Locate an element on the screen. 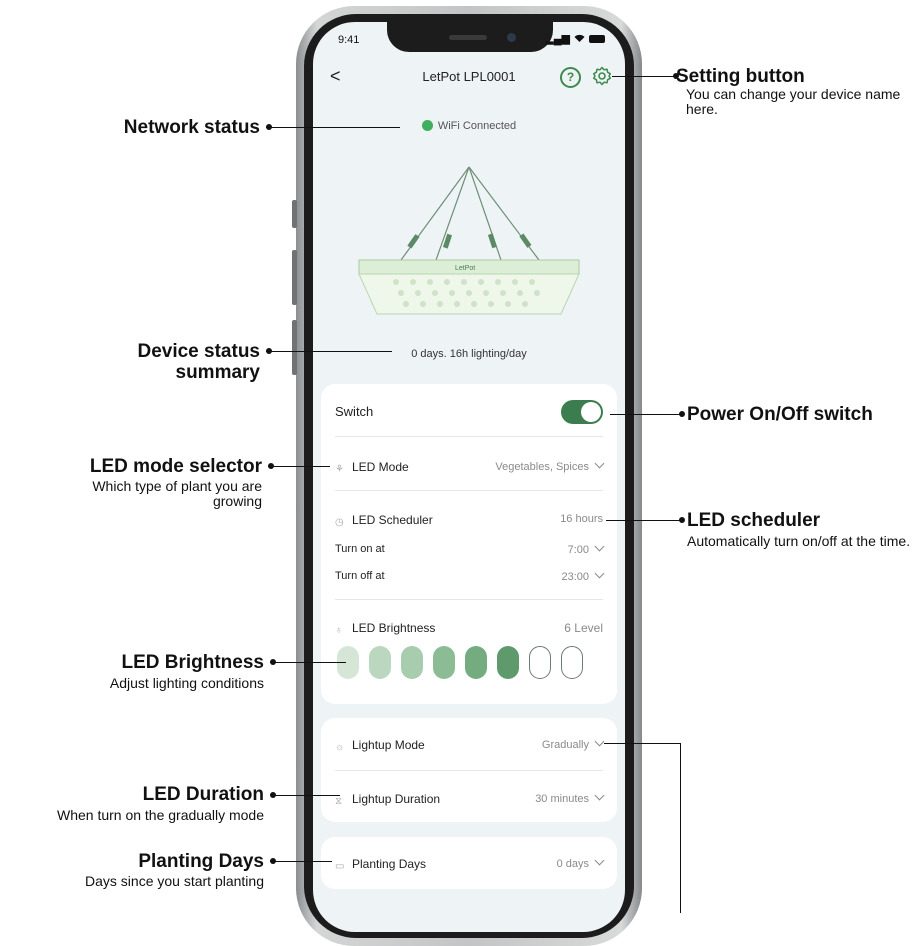  device-status-leader-dot is located at coordinates (269, 351).